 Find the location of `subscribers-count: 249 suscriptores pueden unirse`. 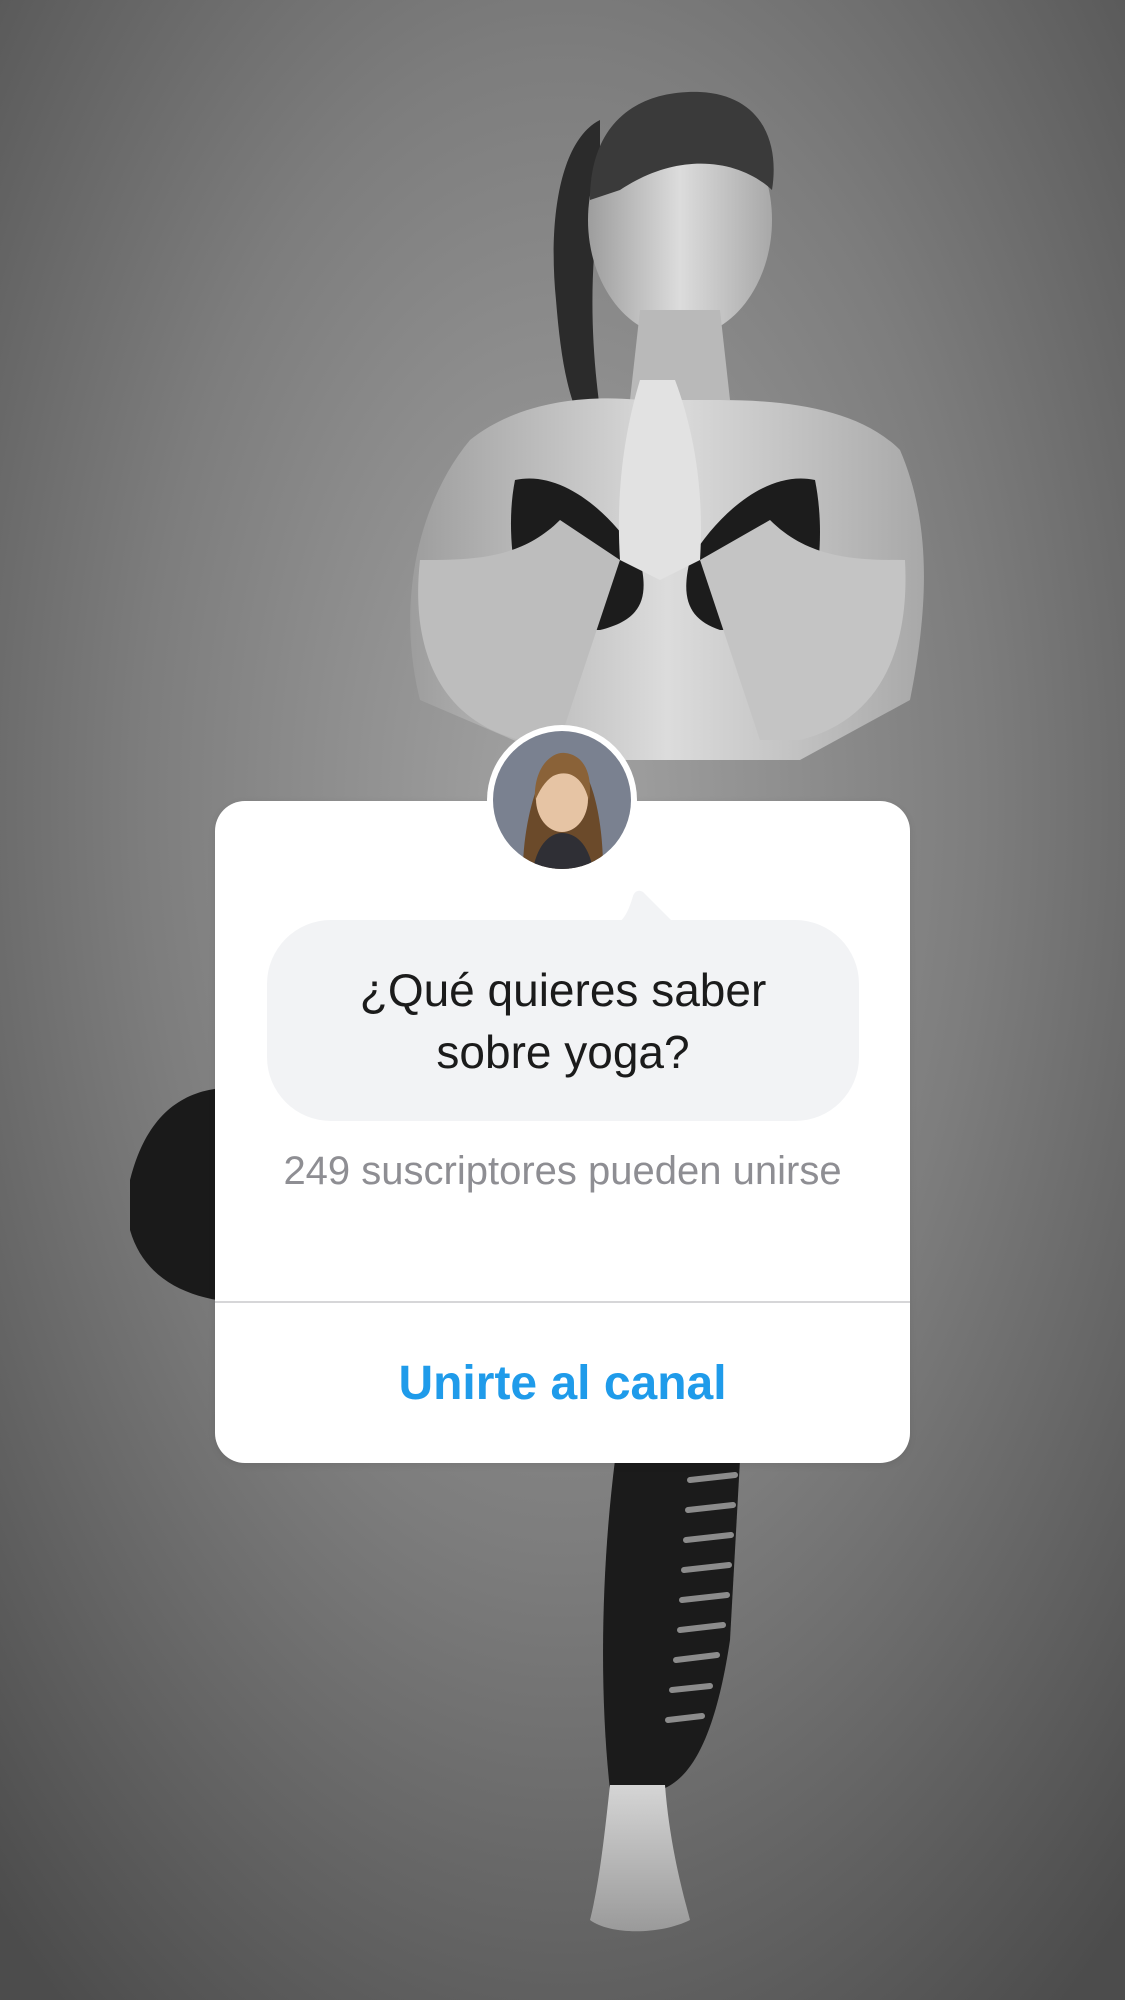

subscribers-count: 249 suscriptores pueden unirse is located at coordinates (562, 1171).